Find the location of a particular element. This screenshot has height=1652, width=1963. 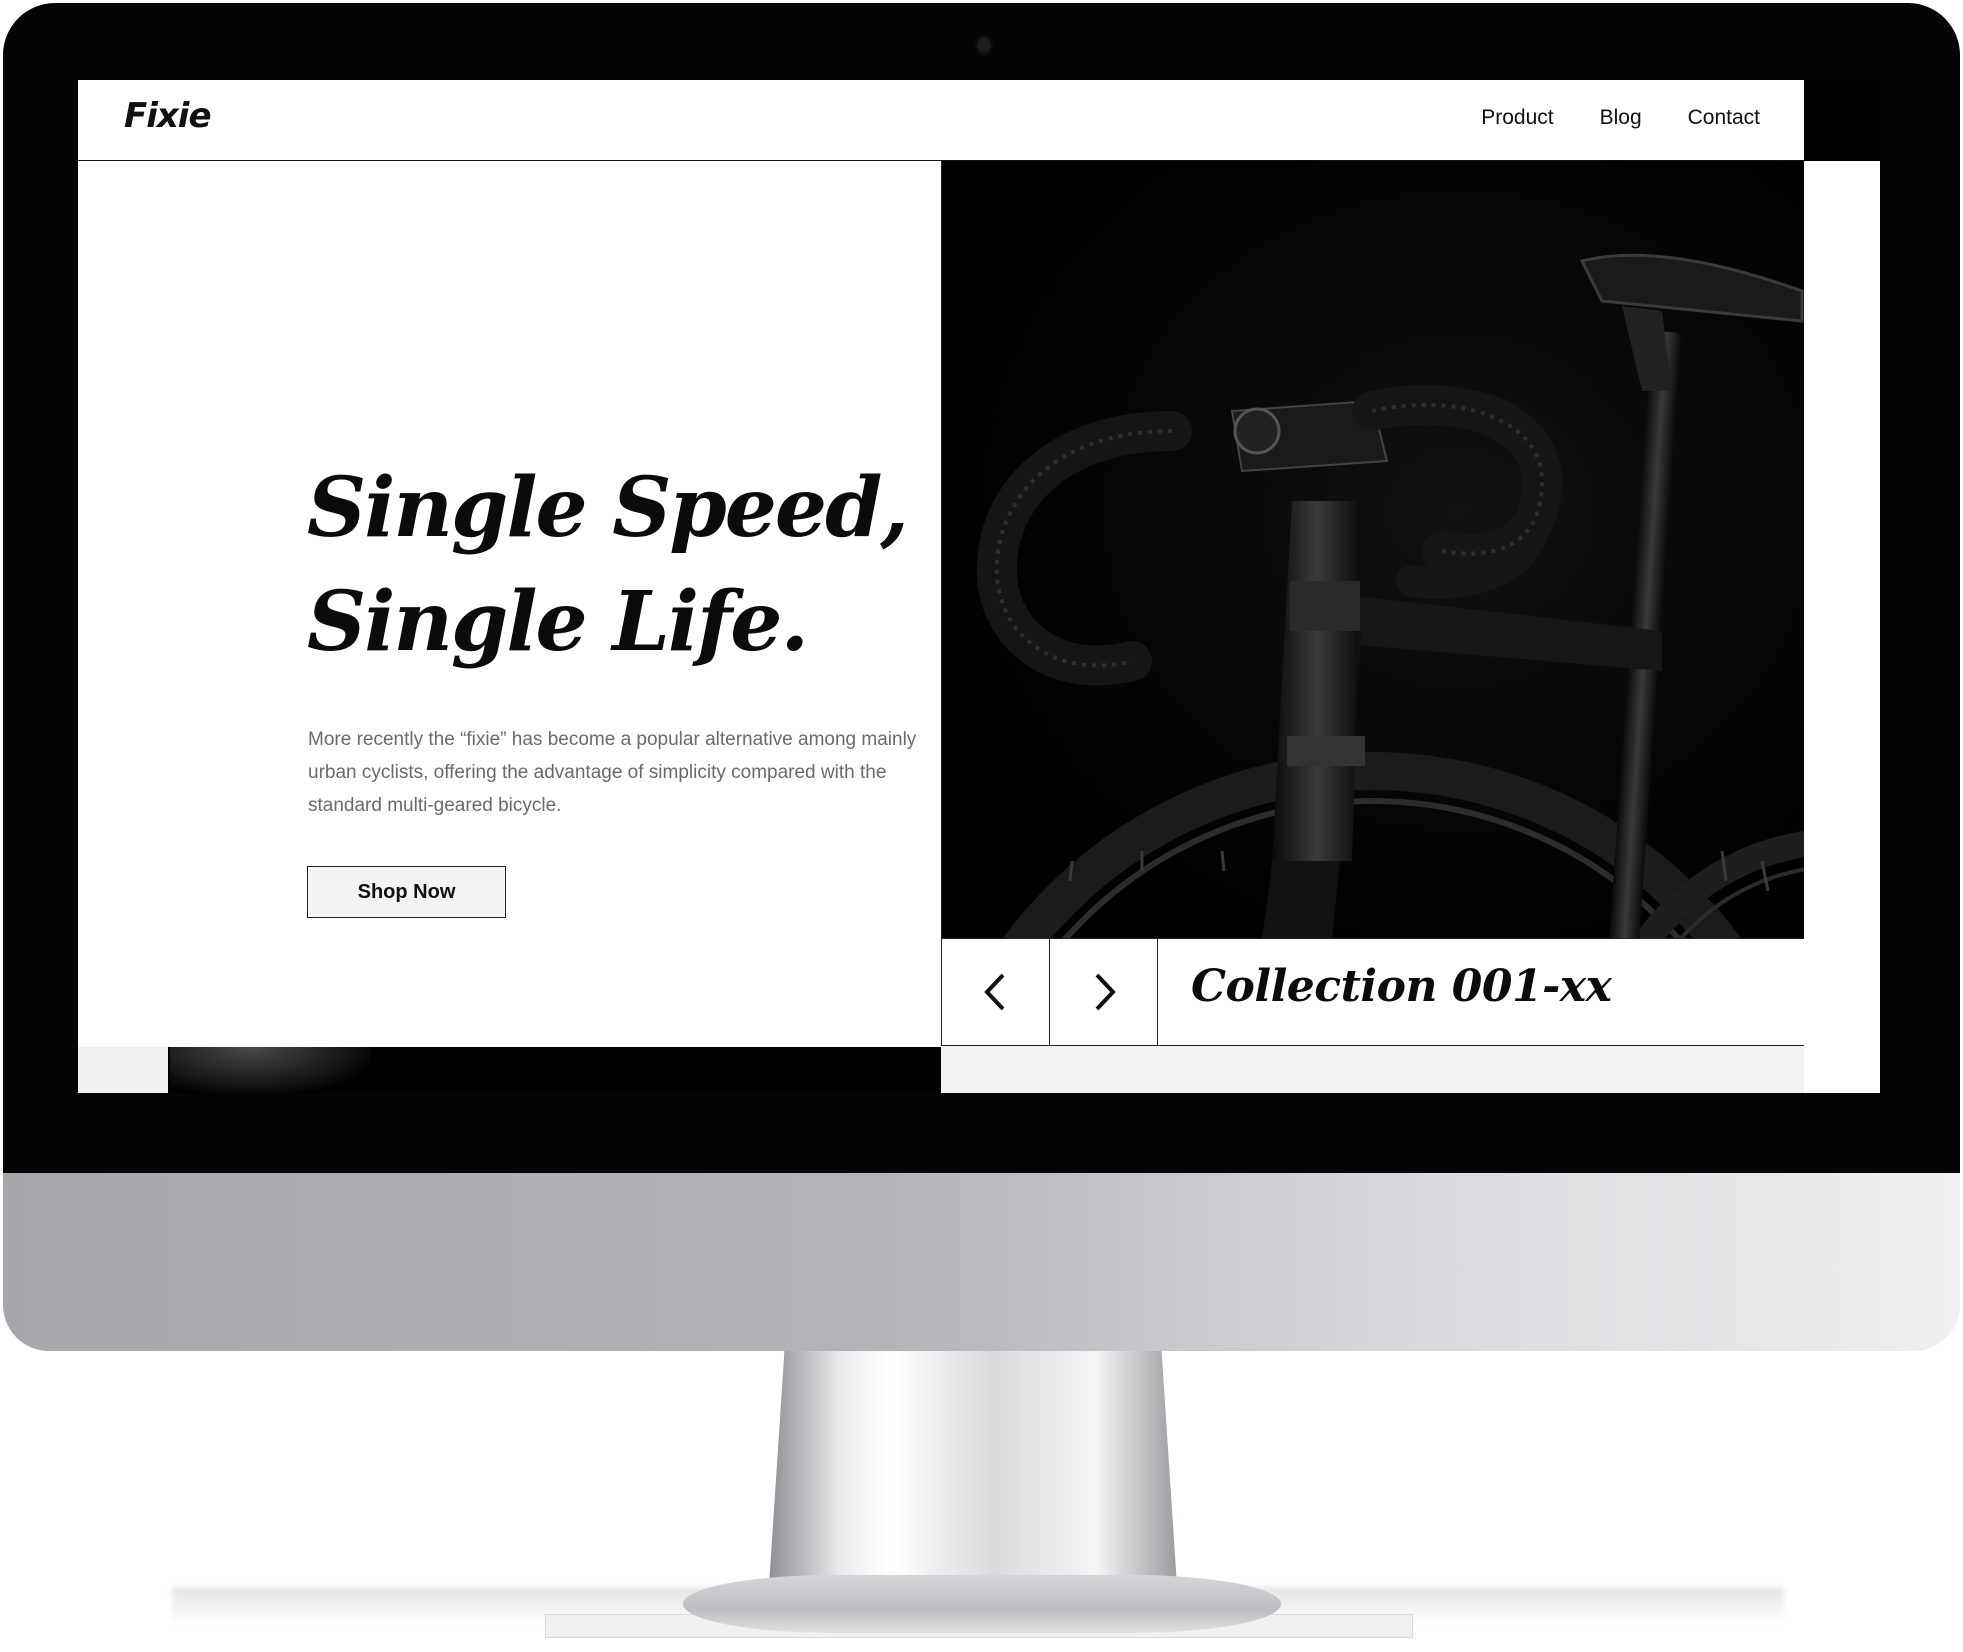

nav-link-contact: Contact is located at coordinates (1724, 118).